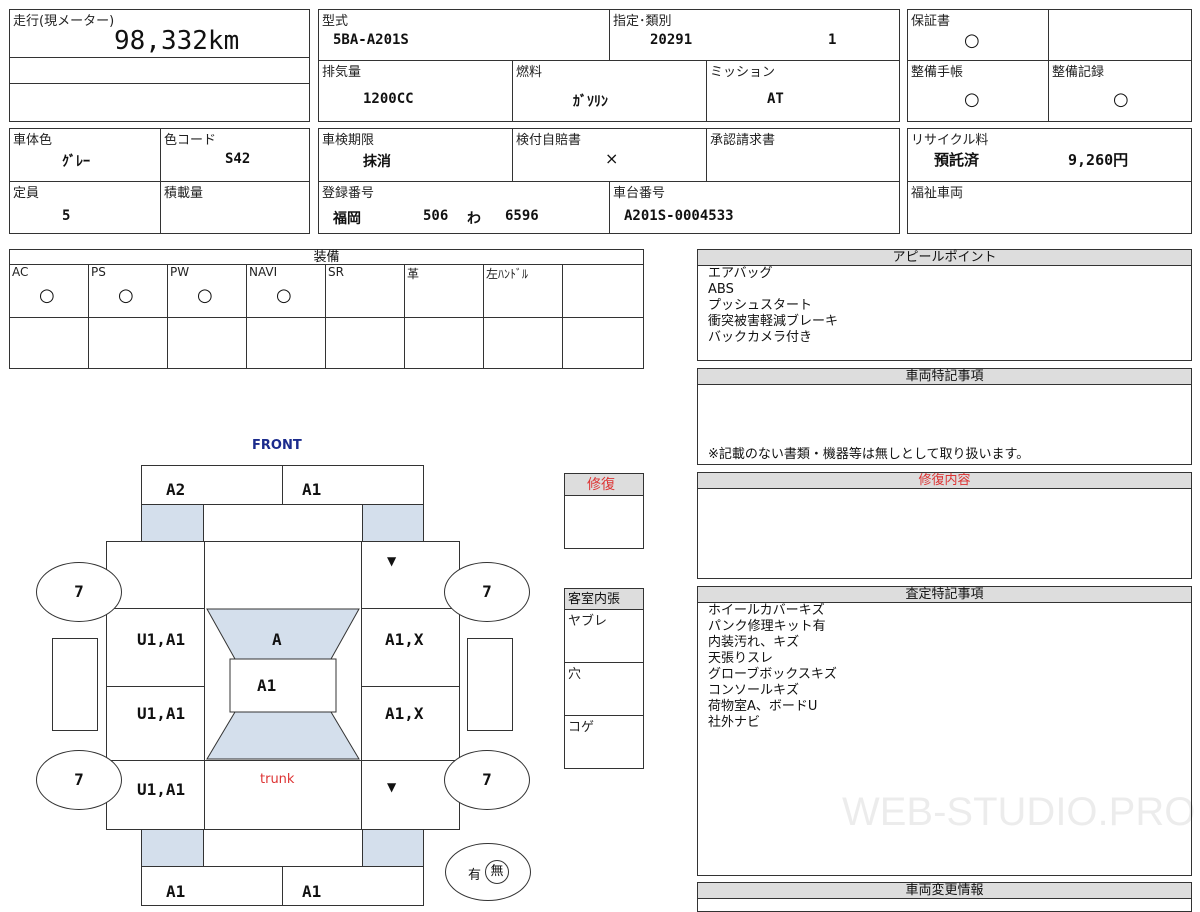  What do you see at coordinates (741, 658) in the screenshot?
I see `assessment-item: 天張りスレ` at bounding box center [741, 658].